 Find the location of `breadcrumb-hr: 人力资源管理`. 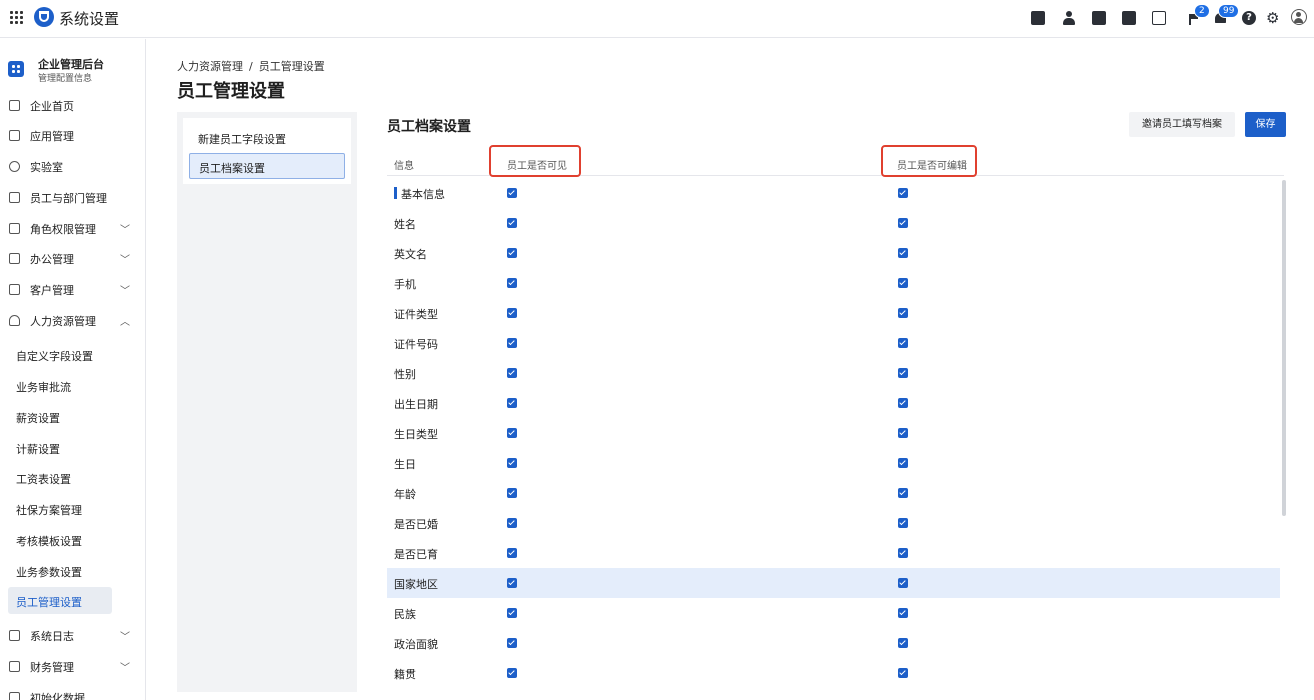

breadcrumb-hr: 人力资源管理 is located at coordinates (210, 66).